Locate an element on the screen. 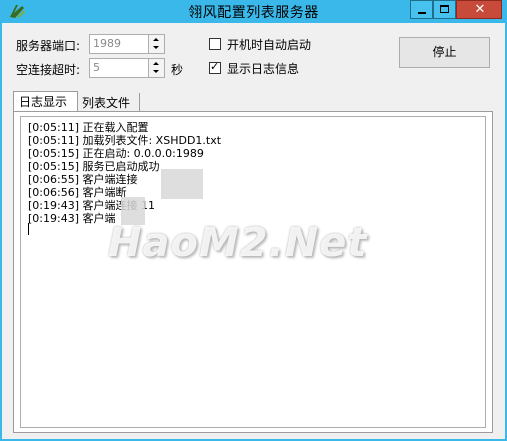 The height and width of the screenshot is (441, 507). autostart-checkbox is located at coordinates (215, 44).